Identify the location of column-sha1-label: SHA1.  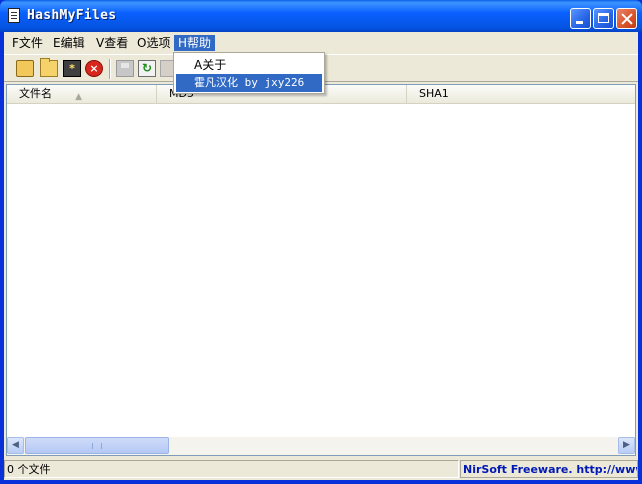
(434, 93).